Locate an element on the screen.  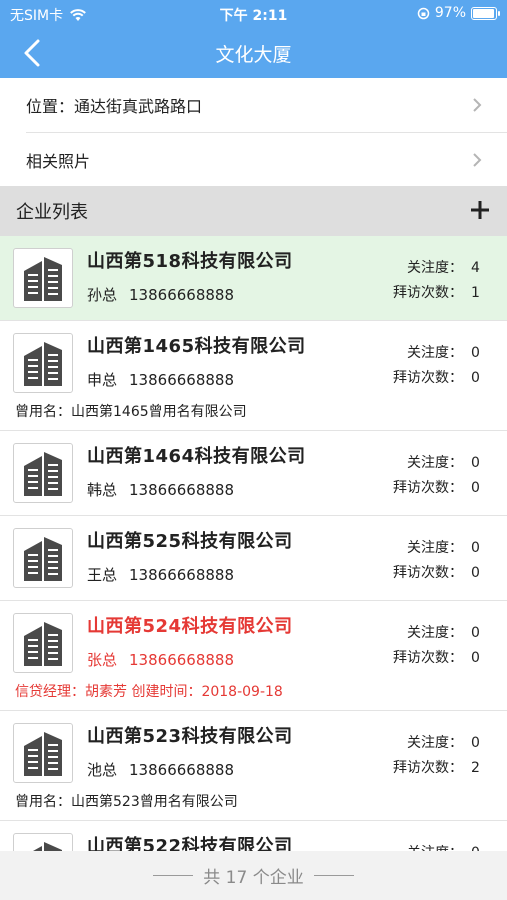
orientation-lock-icon is located at coordinates (423, 13).